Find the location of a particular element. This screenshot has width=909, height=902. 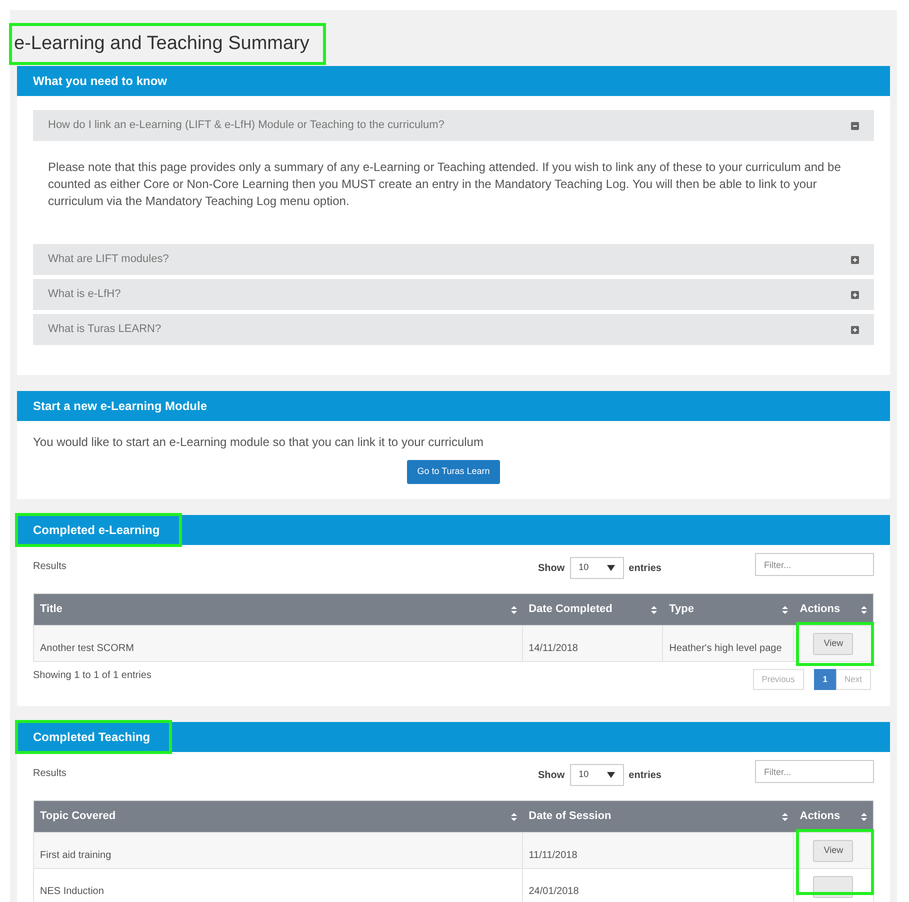

pagination-button: Previous is located at coordinates (778, 679).